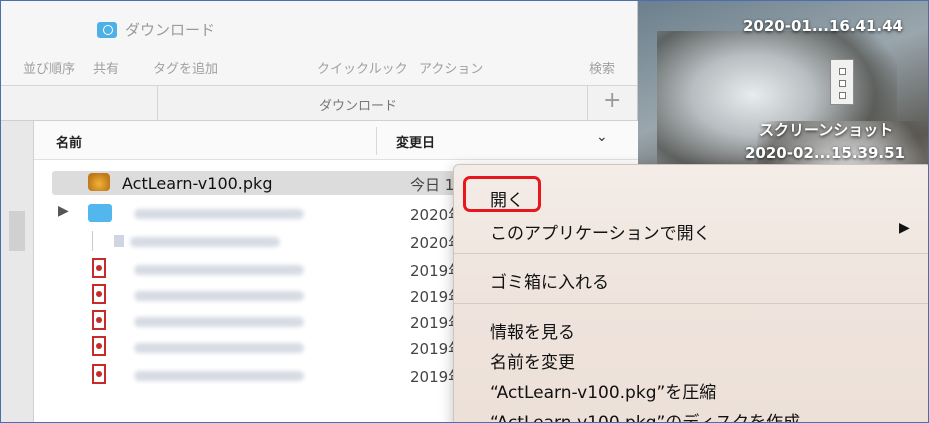 The image size is (929, 423). What do you see at coordinates (451, 67) in the screenshot?
I see `action-button: アクション` at bounding box center [451, 67].